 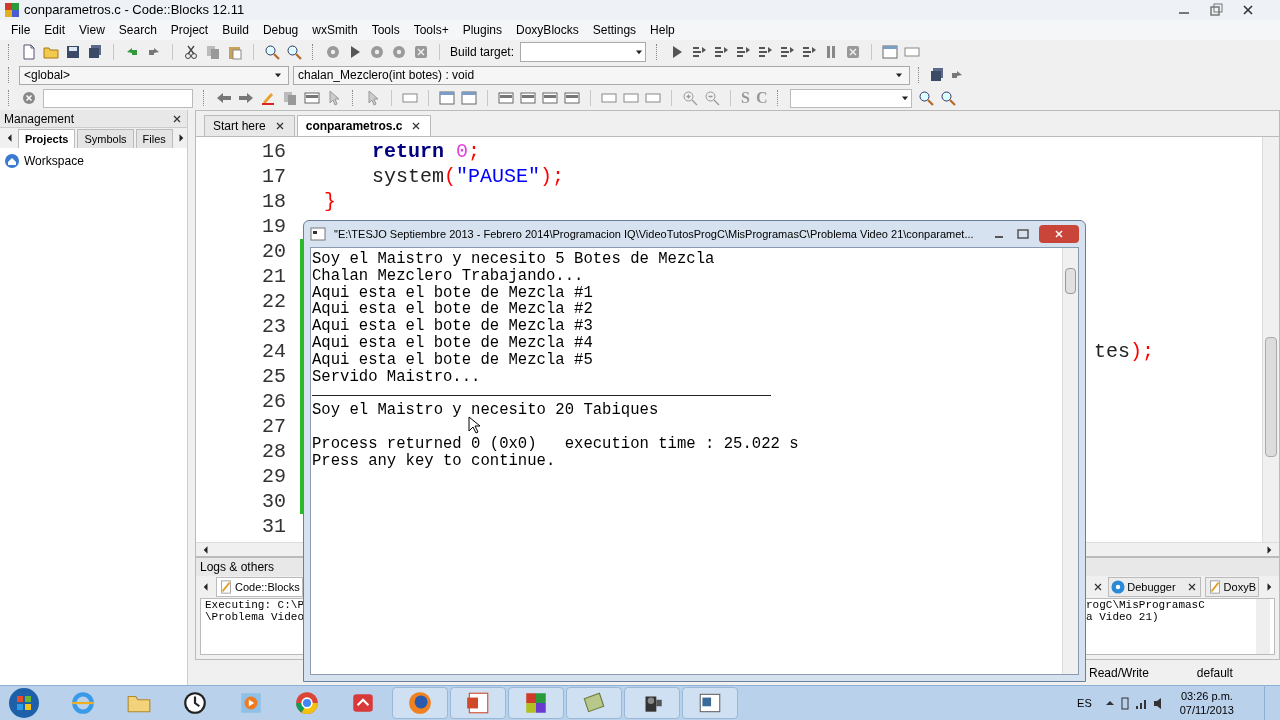 I want to click on clock-time: 03:26 p.m., so click(x=1206, y=696).